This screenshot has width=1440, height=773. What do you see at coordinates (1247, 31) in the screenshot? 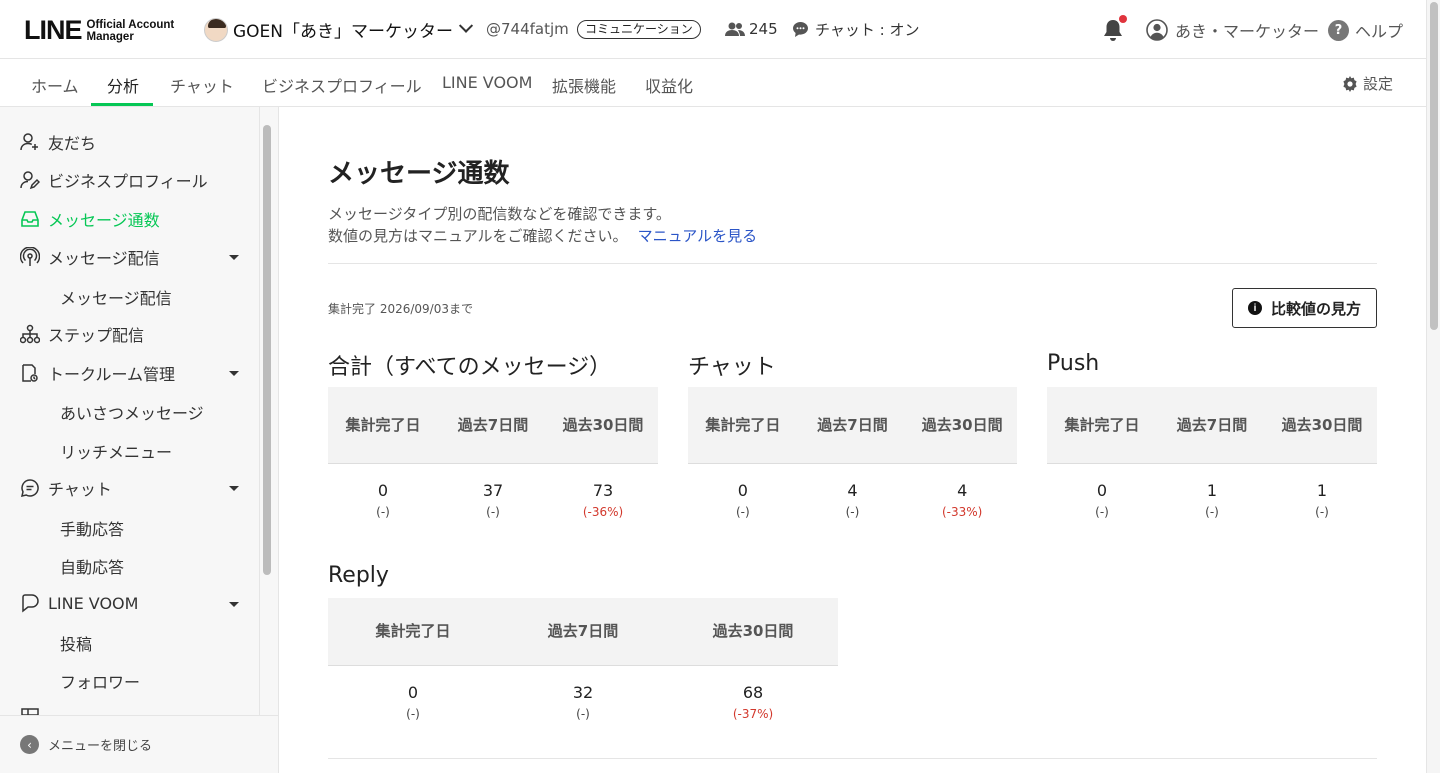
I see `user-name: あき・マーケッター` at bounding box center [1247, 31].